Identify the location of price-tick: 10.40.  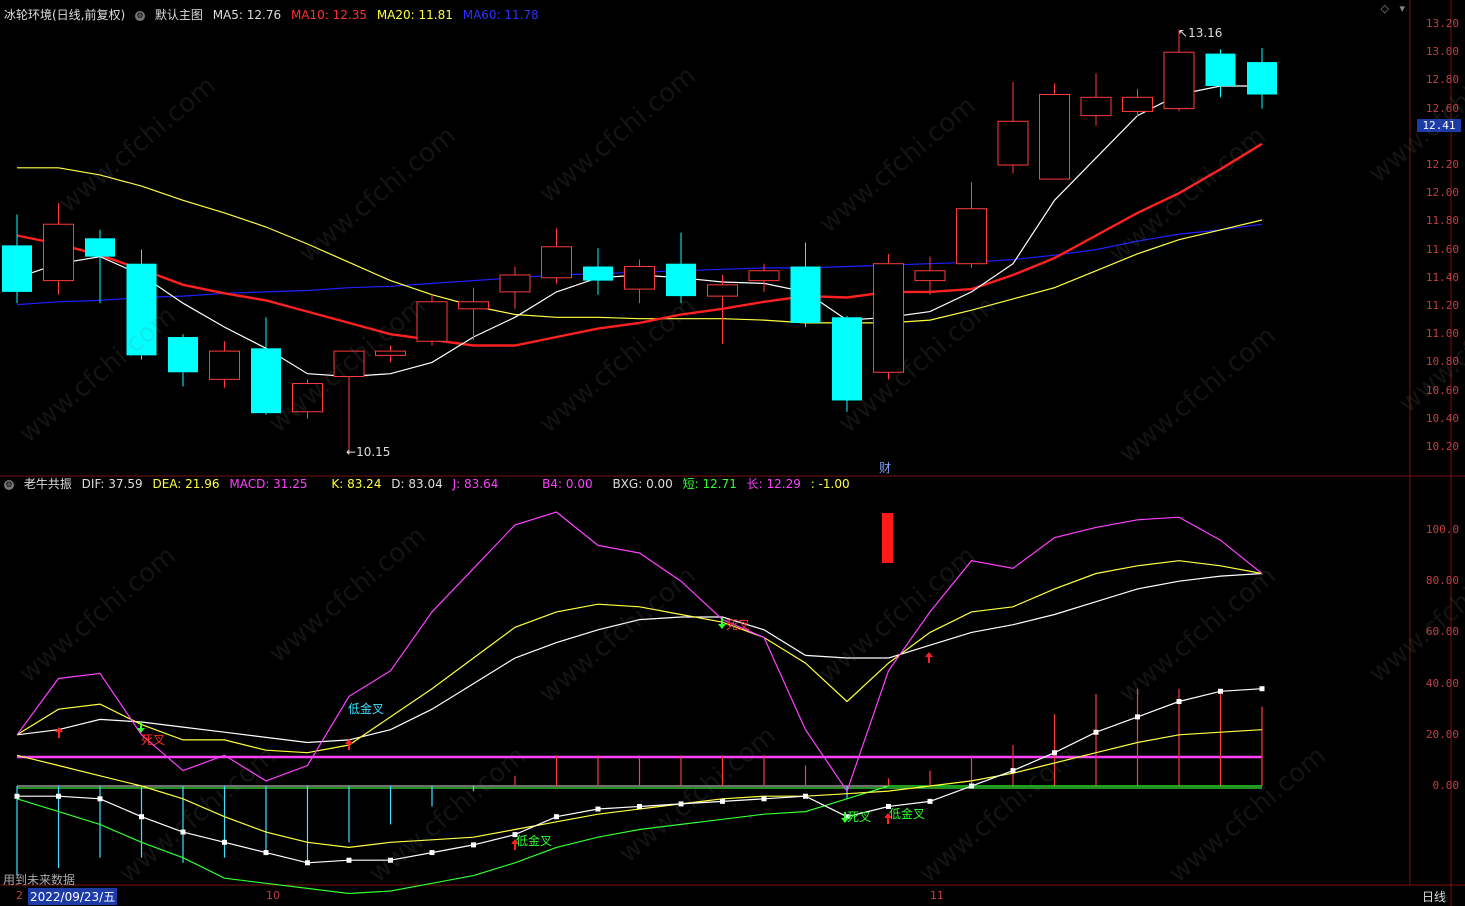
(1442, 418).